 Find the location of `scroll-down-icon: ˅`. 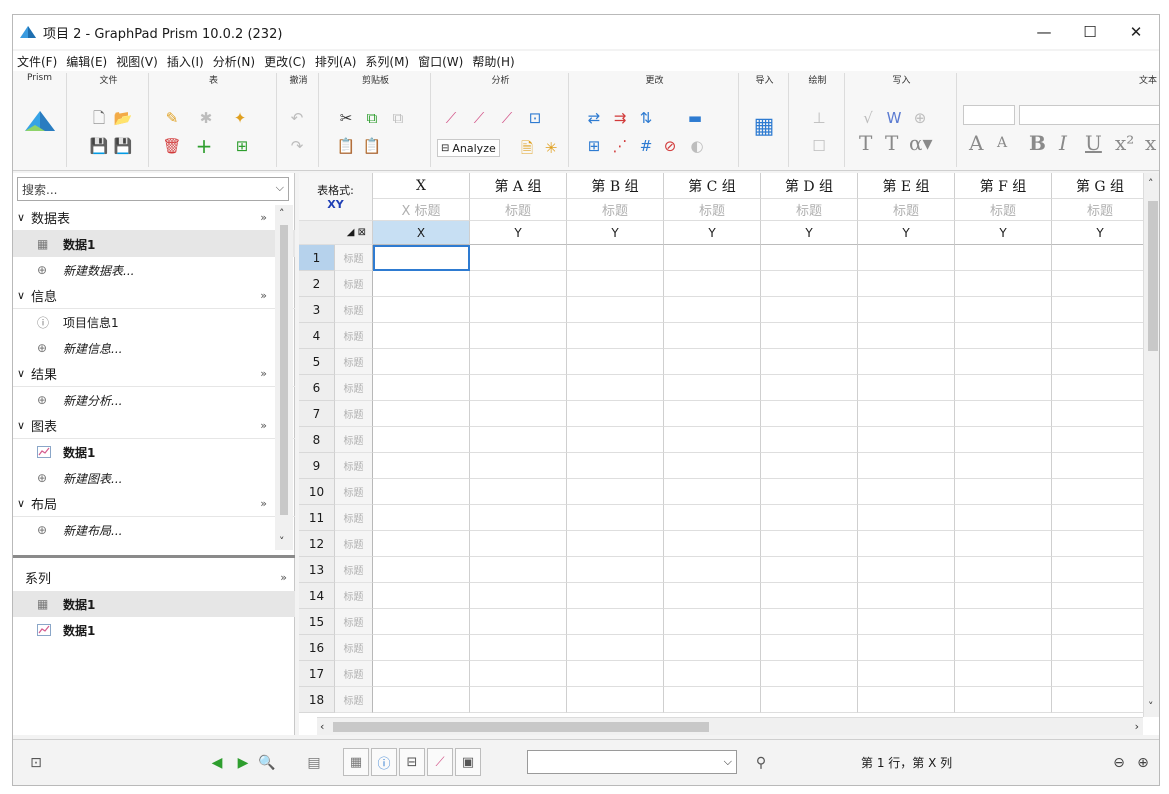

scroll-down-icon: ˅ is located at coordinates (1151, 706).